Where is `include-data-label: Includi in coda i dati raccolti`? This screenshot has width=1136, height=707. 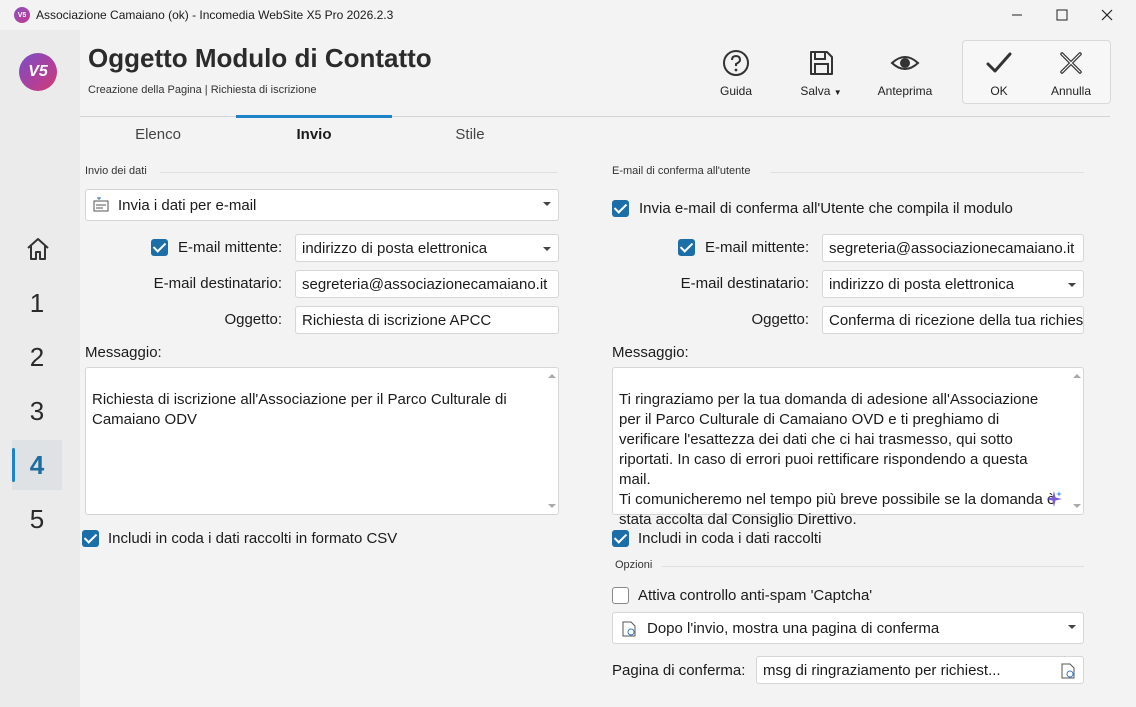 include-data-label: Includi in coda i dati raccolti is located at coordinates (730, 538).